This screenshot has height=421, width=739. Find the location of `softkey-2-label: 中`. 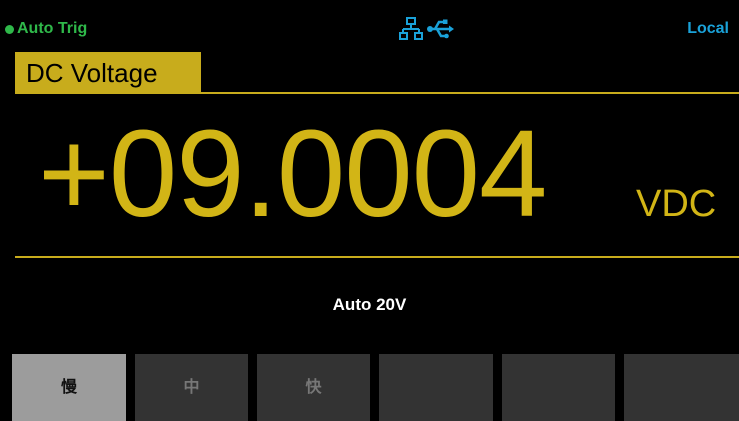

softkey-2-label: 中 is located at coordinates (191, 387).